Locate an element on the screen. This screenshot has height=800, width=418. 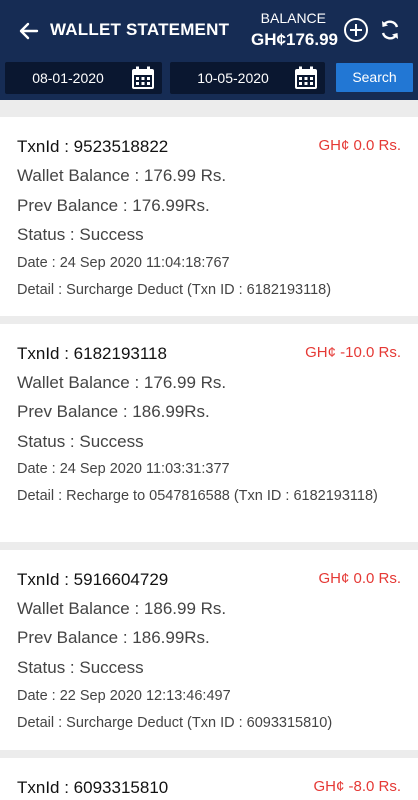
page-title: WALLET STATEMENT is located at coordinates (140, 29).